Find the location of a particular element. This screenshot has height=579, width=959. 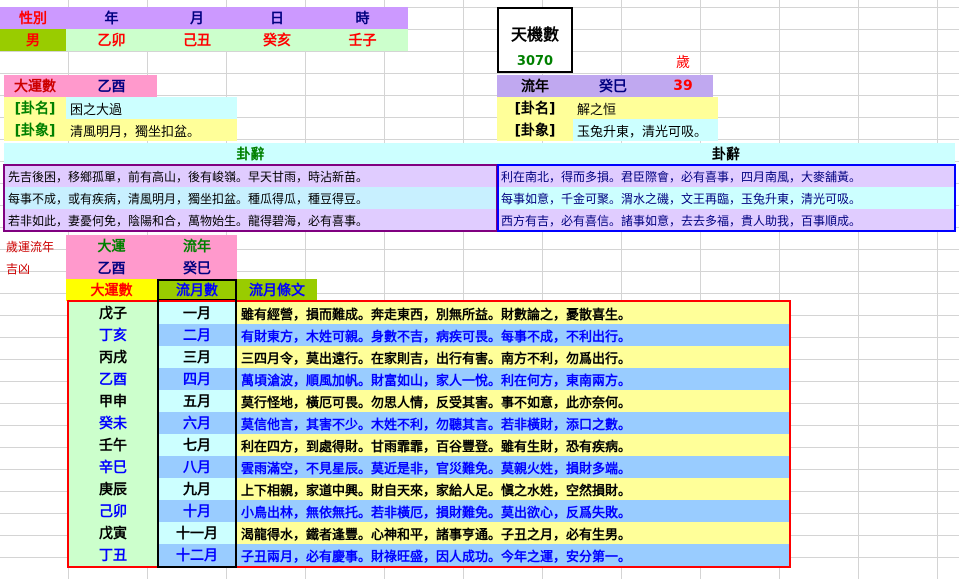

dayun-val: 乙酉 is located at coordinates (111, 268).